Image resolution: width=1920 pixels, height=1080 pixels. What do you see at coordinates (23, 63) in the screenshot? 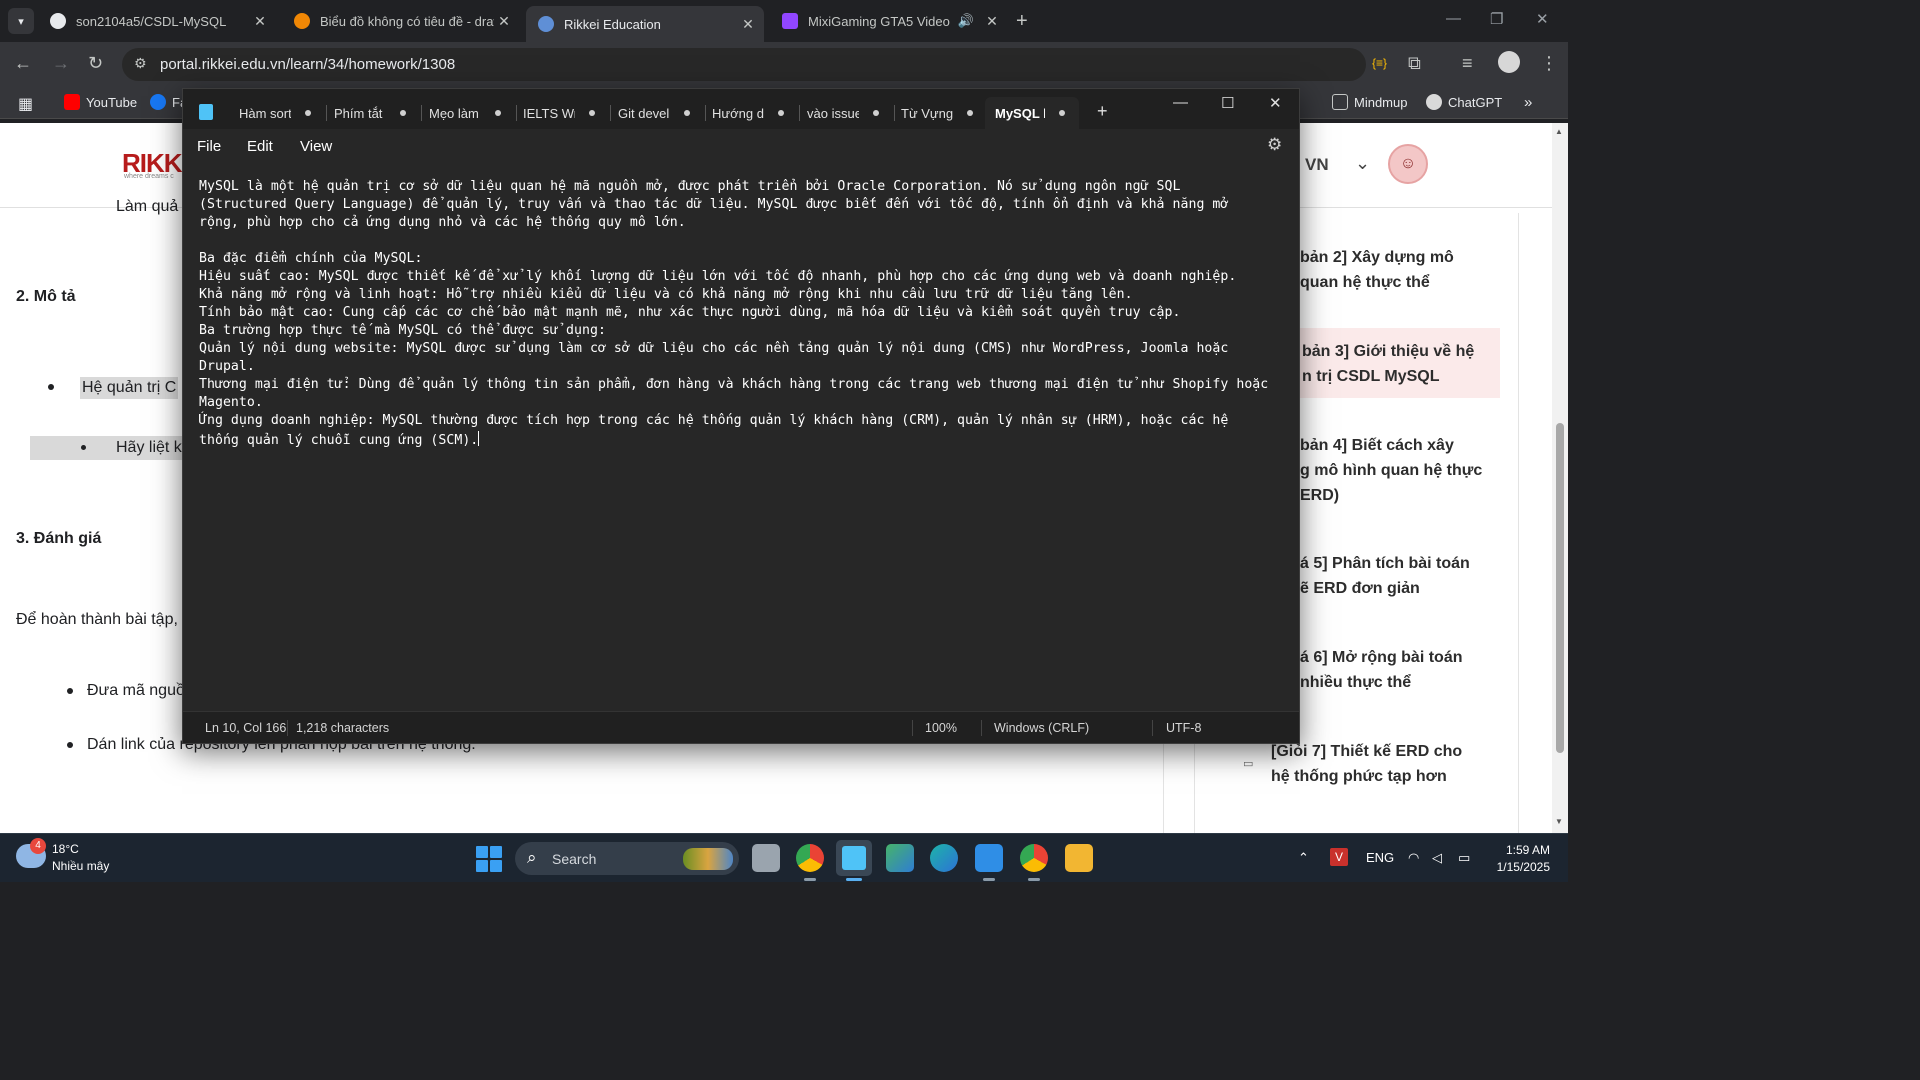
I see `back-icon: ←` at bounding box center [23, 63].